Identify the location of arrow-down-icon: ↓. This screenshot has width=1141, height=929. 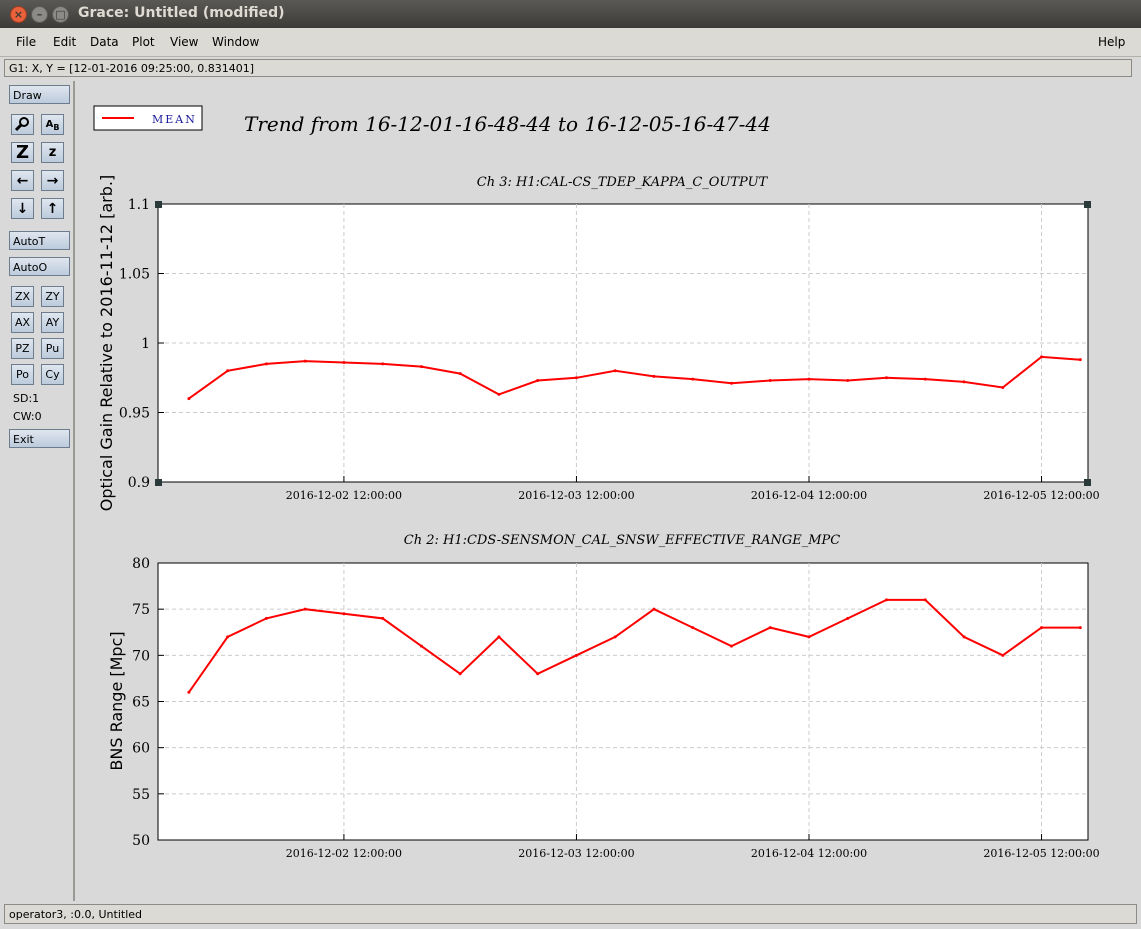
(22, 208).